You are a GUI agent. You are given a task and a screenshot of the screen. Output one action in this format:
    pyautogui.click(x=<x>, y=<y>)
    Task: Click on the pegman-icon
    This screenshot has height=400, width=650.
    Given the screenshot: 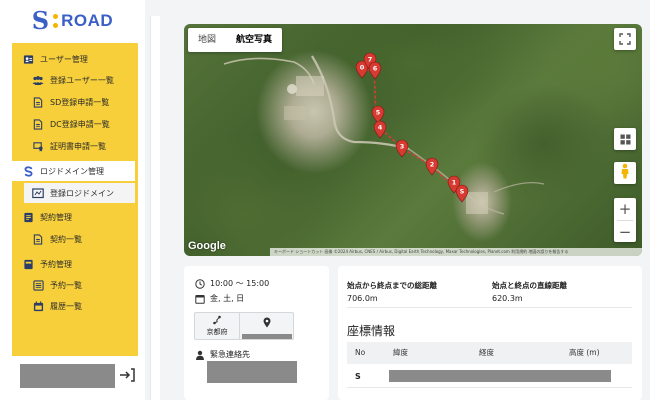 What is the action you would take?
    pyautogui.click(x=625, y=173)
    